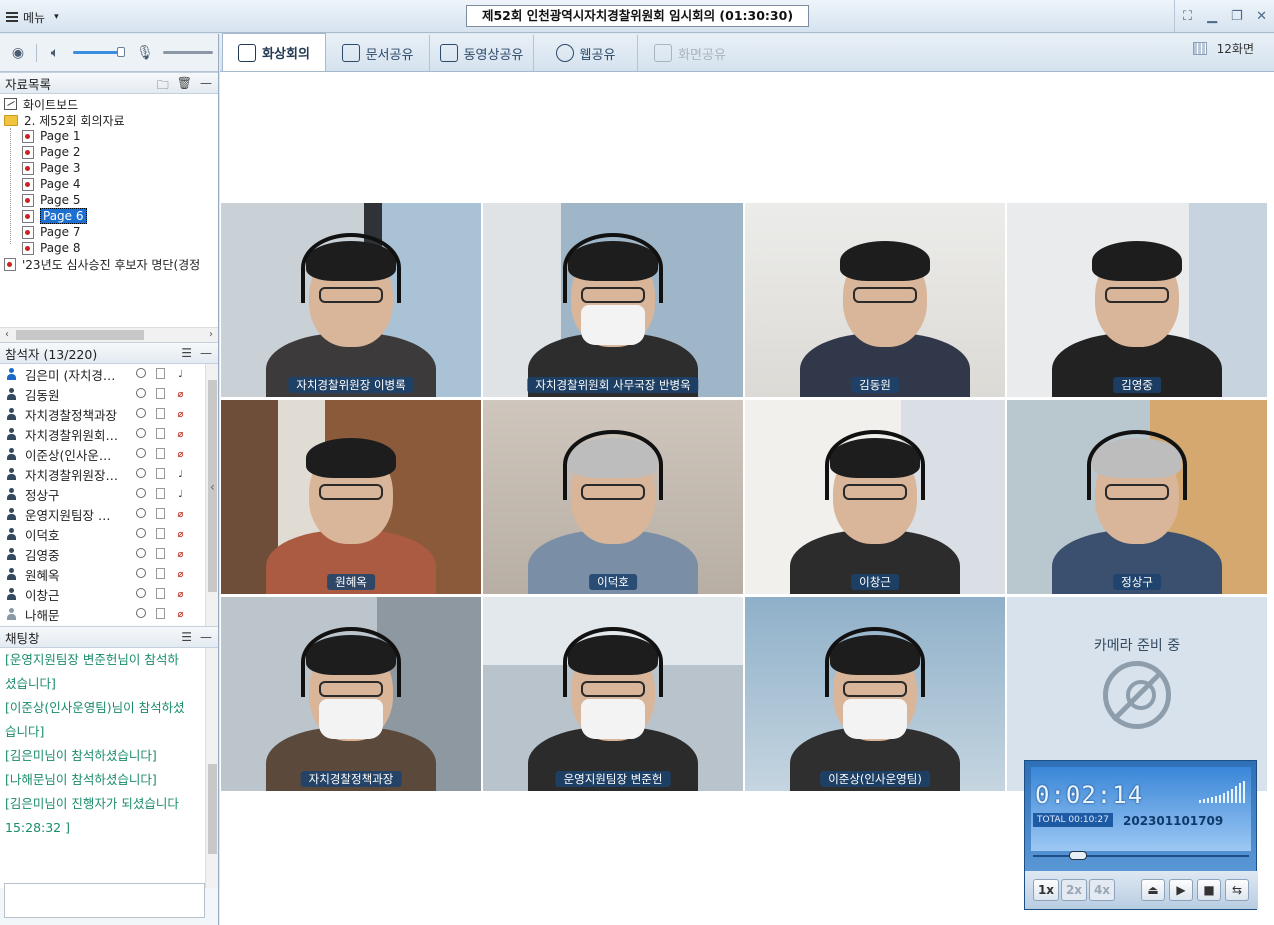 The width and height of the screenshot is (1274, 925). I want to click on tree-page-item: Page 3, so click(109, 168).